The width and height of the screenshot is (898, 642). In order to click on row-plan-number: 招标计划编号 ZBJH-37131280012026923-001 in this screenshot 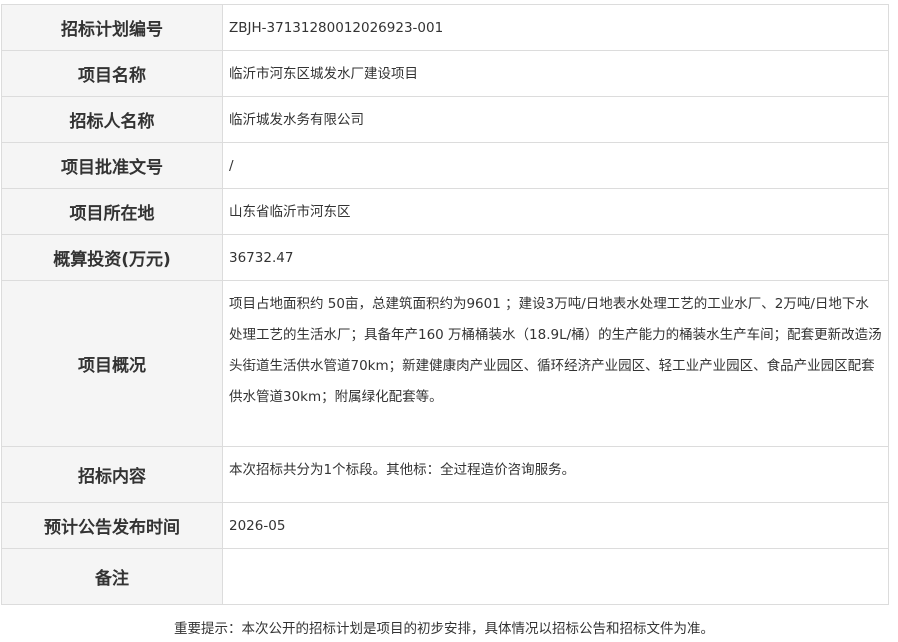, I will do `click(445, 27)`.